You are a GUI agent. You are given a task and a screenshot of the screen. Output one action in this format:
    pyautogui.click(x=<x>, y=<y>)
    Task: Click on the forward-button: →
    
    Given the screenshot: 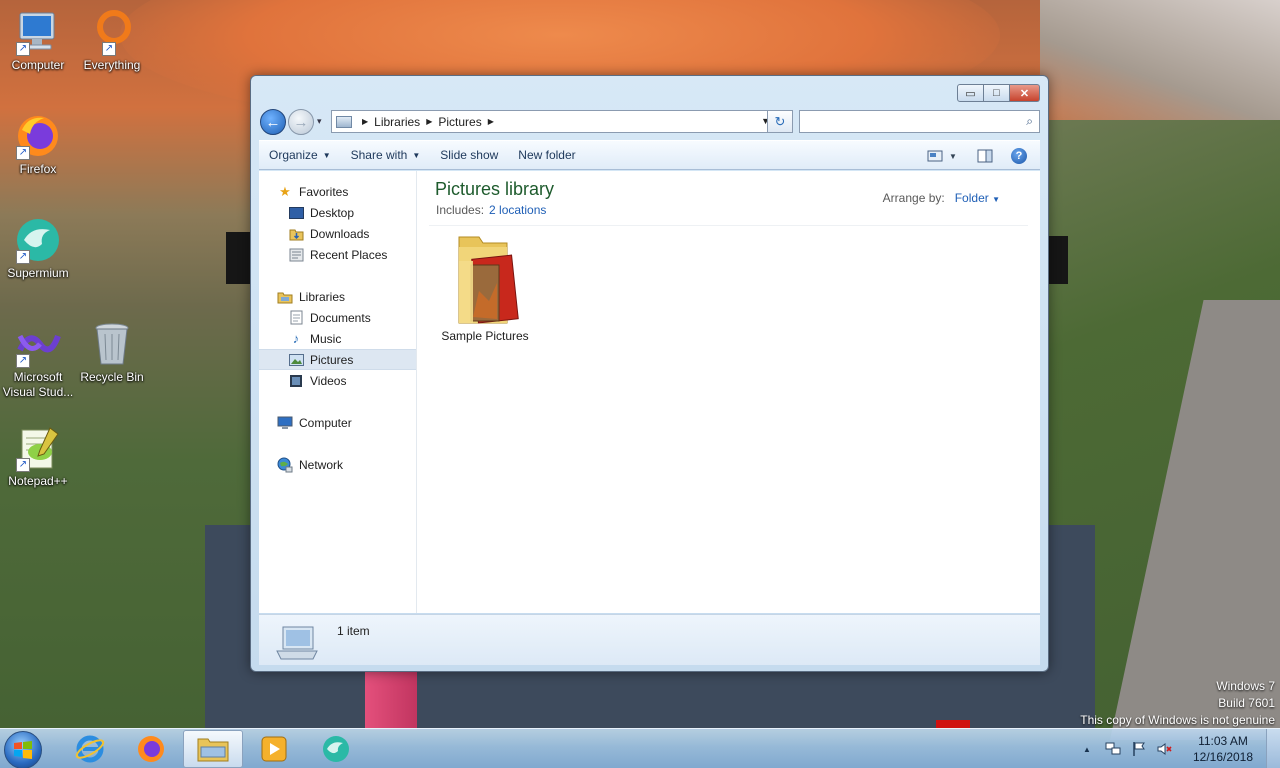 What is the action you would take?
    pyautogui.click(x=301, y=122)
    